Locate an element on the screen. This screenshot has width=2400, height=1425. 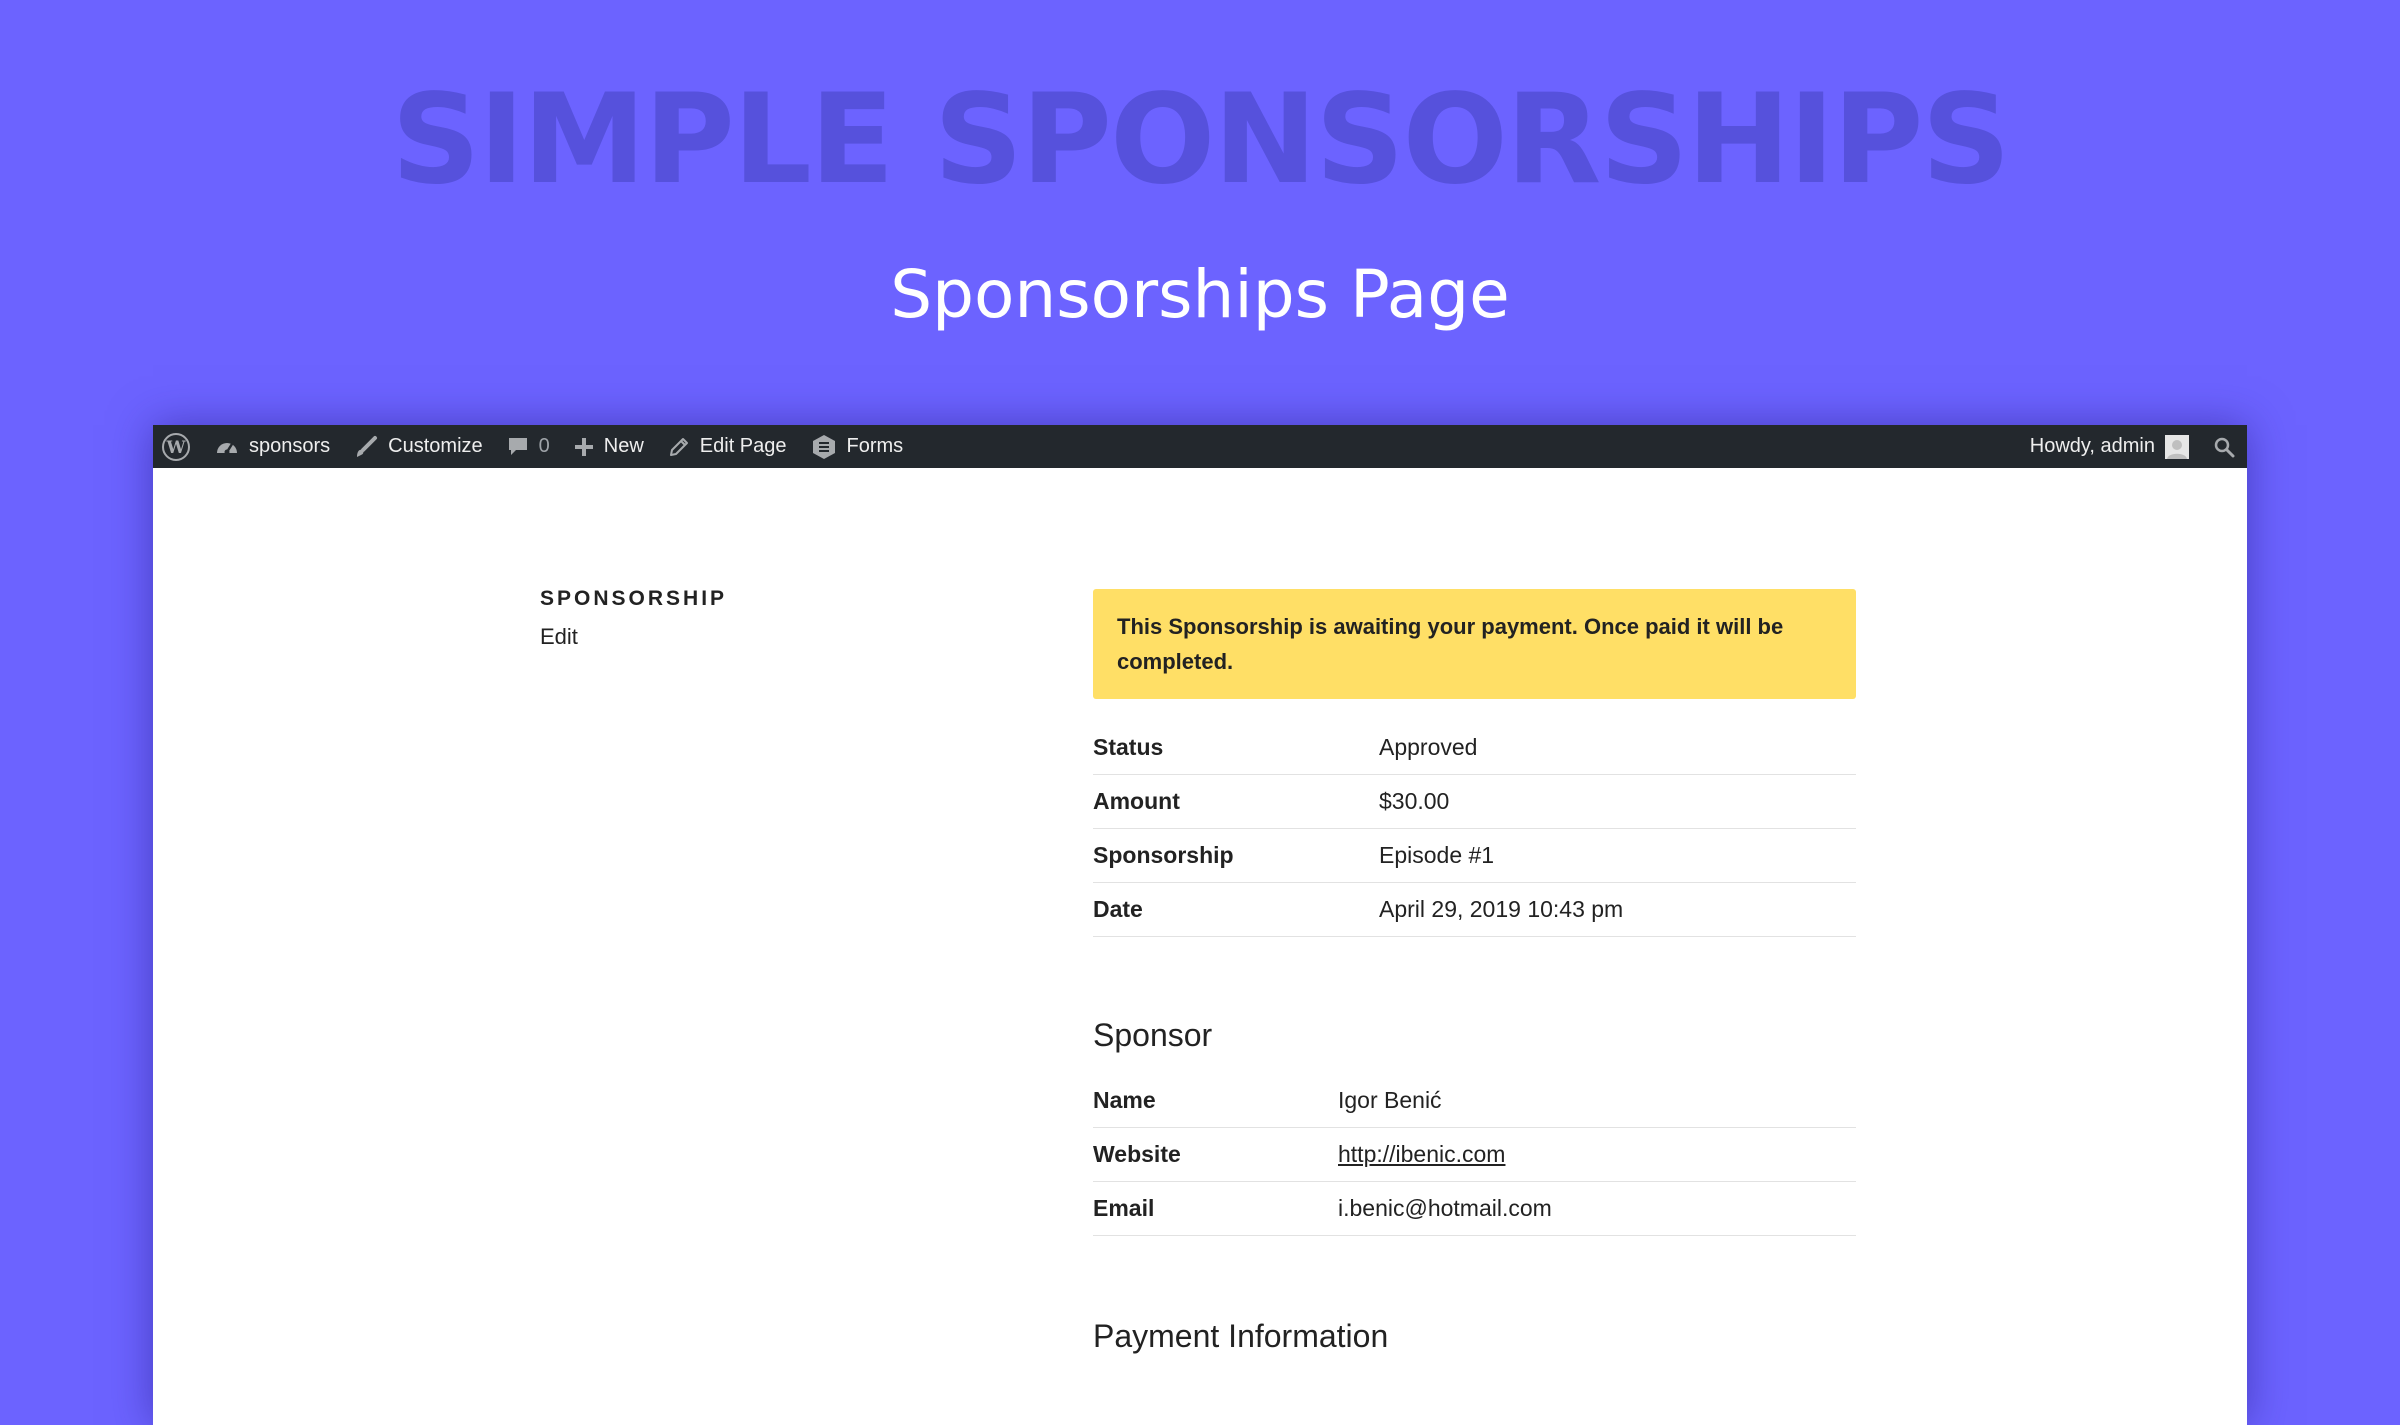
detail-label: Date is located at coordinates (1236, 909).